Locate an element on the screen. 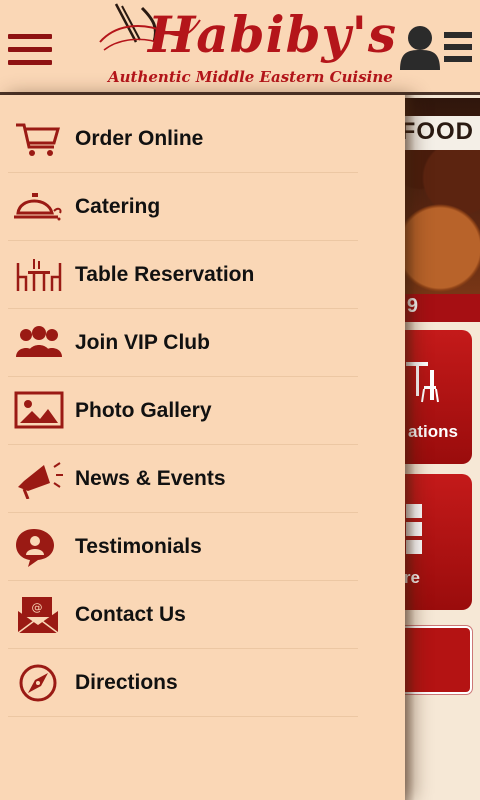 This screenshot has height=800, width=480. menu-item-join-vip-club: Join VIP Club is located at coordinates (183, 343).